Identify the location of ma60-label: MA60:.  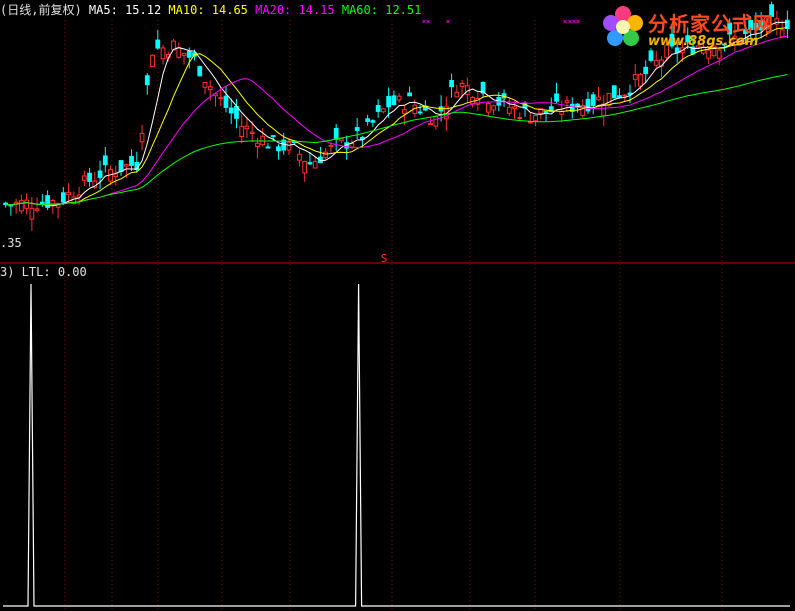
(359, 10).